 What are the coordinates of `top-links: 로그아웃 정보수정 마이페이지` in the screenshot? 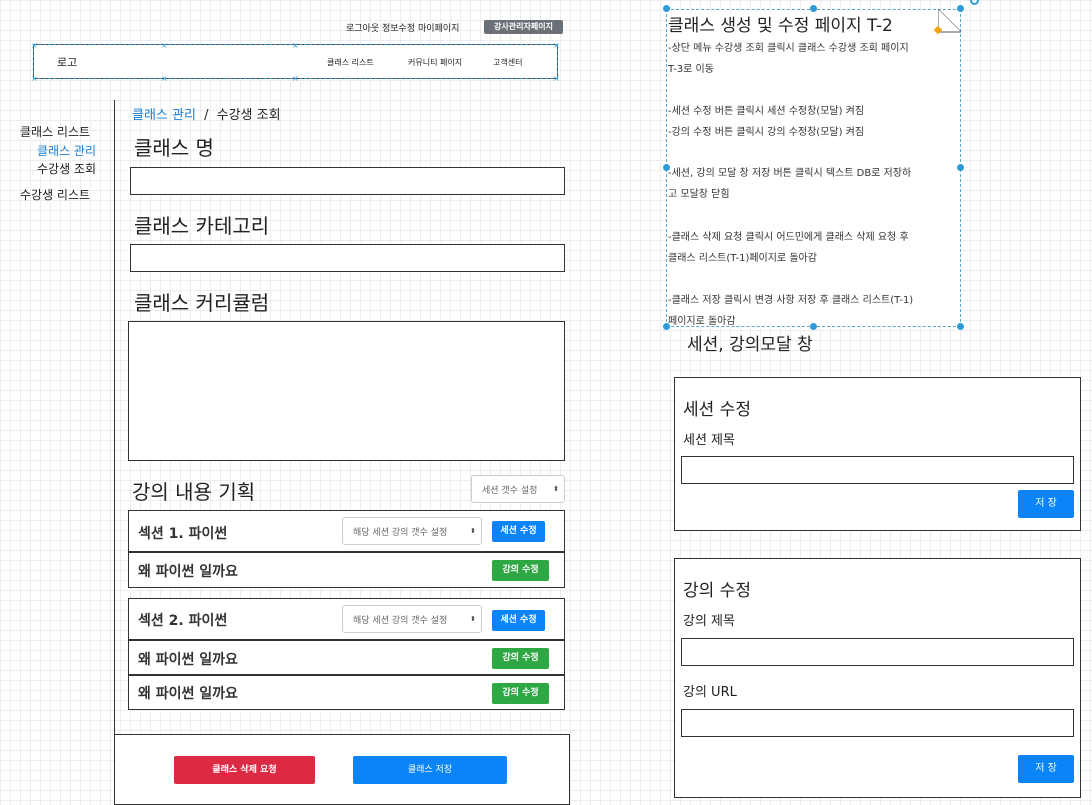 It's located at (402, 27).